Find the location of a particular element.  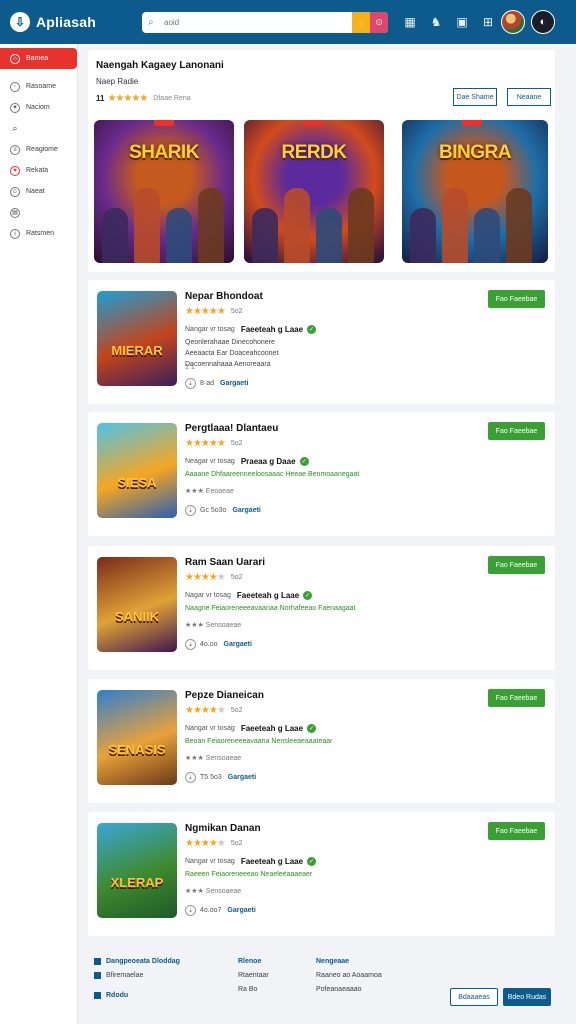

banner-image: SHARIK is located at coordinates (164, 191).